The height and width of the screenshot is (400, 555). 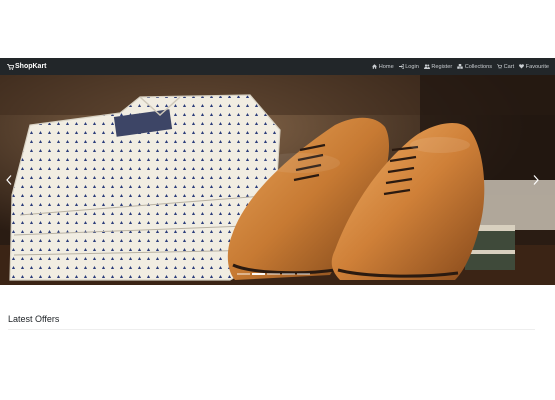 I want to click on section-divider, so click(x=271, y=329).